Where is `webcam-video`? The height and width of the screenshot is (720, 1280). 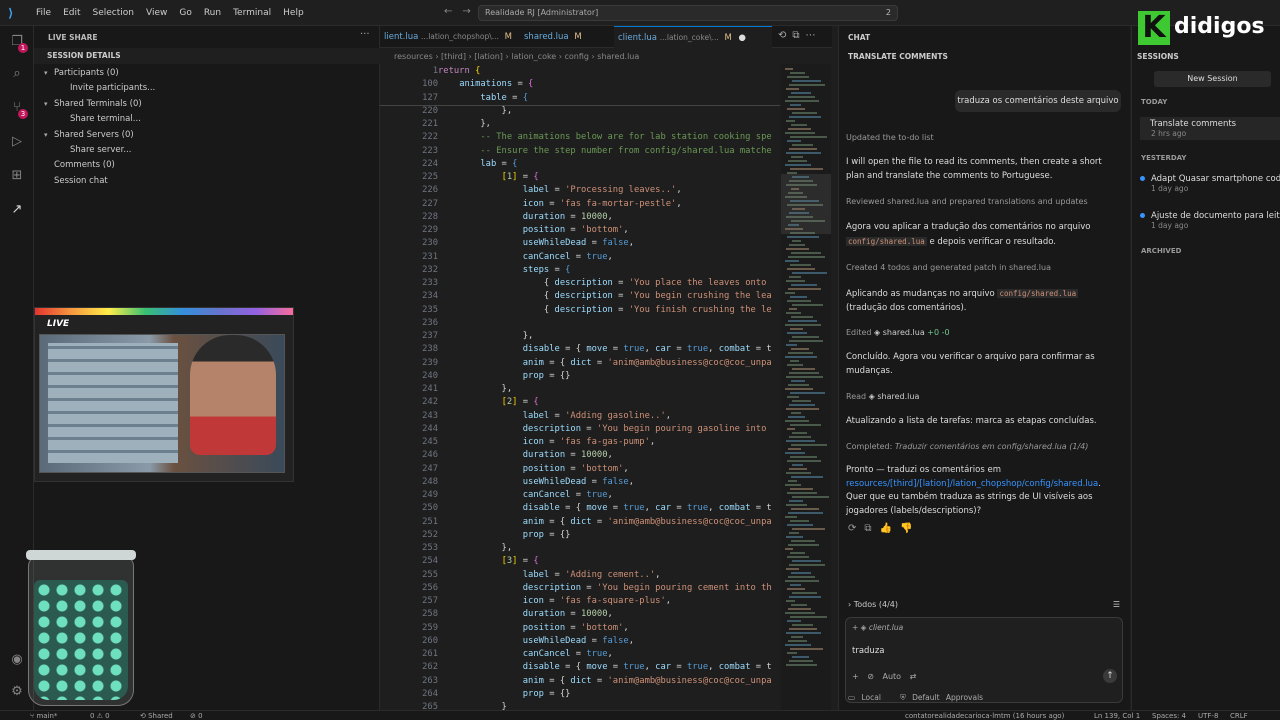 webcam-video is located at coordinates (162, 403).